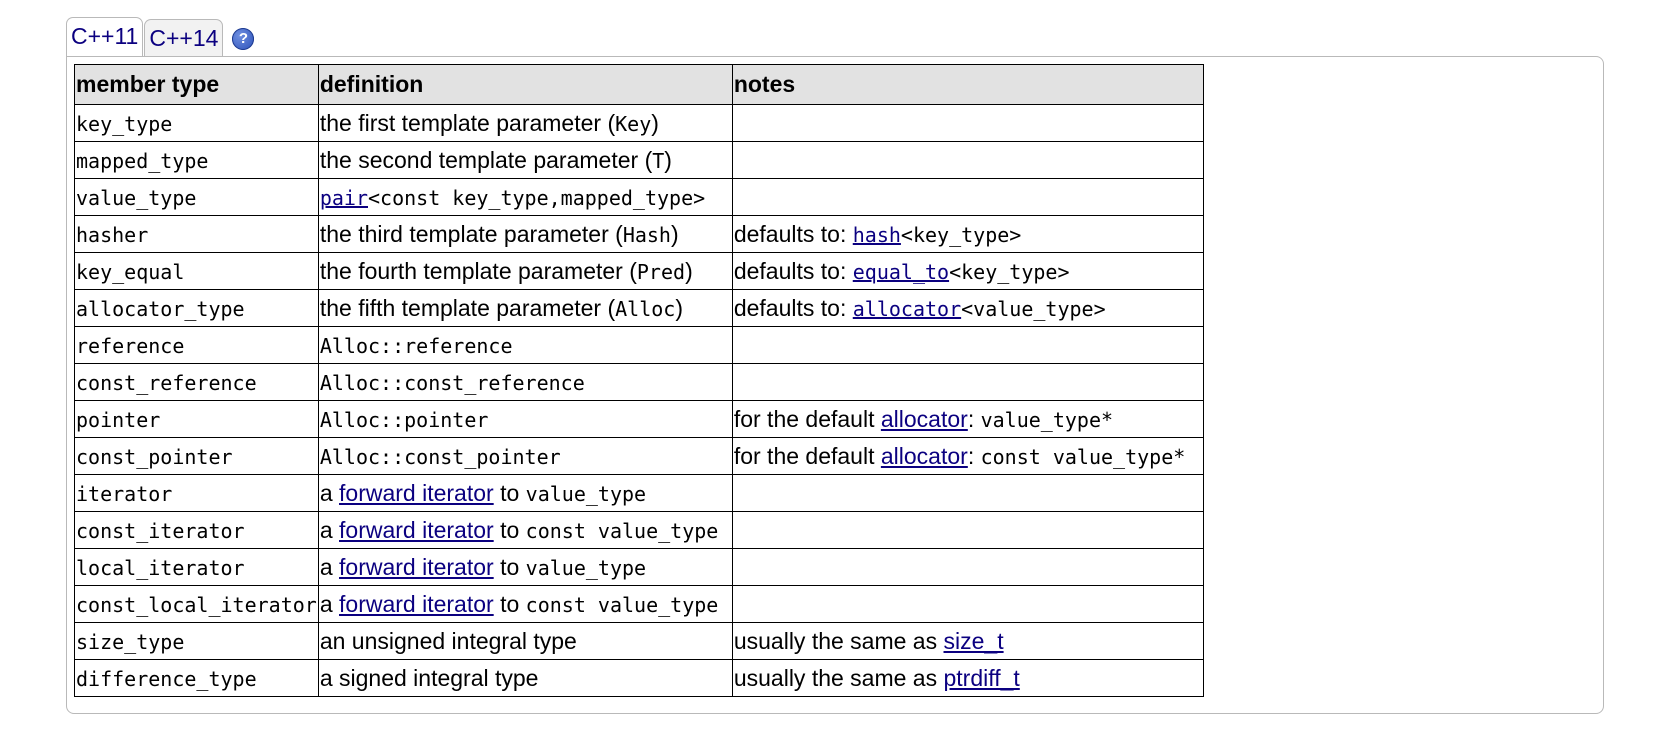  I want to click on help-icon: ?, so click(243, 39).